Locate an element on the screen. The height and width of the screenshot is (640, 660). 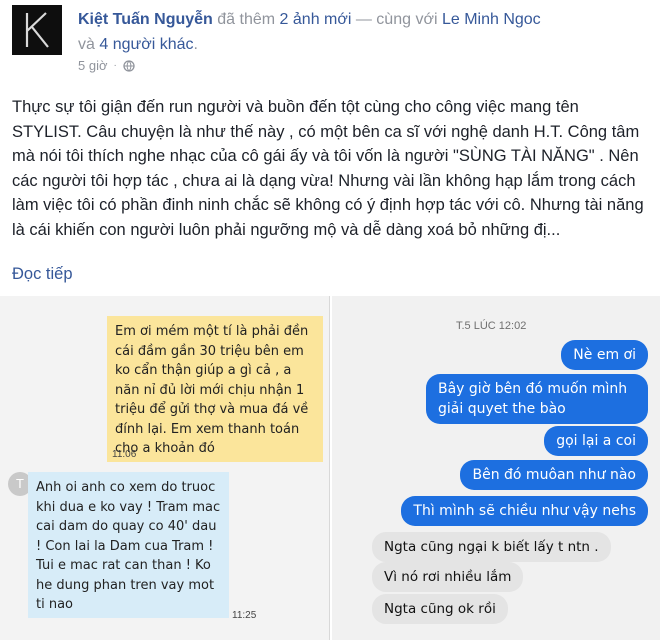
others-link: 4 người khác is located at coordinates (146, 44).